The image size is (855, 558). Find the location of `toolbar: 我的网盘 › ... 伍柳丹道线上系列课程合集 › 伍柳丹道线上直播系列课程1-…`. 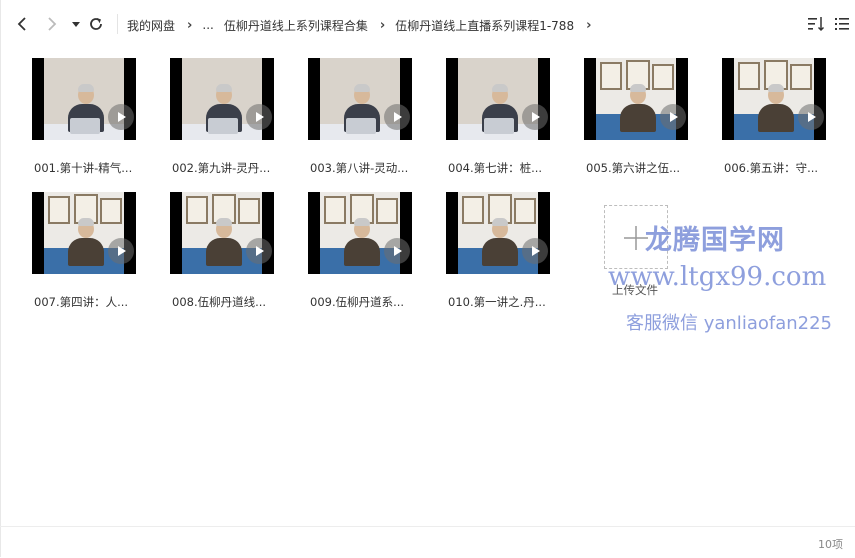

toolbar: 我的网盘 › ... 伍柳丹道线上系列课程合集 › 伍柳丹道线上直播系列课程1-… is located at coordinates (427, 24).